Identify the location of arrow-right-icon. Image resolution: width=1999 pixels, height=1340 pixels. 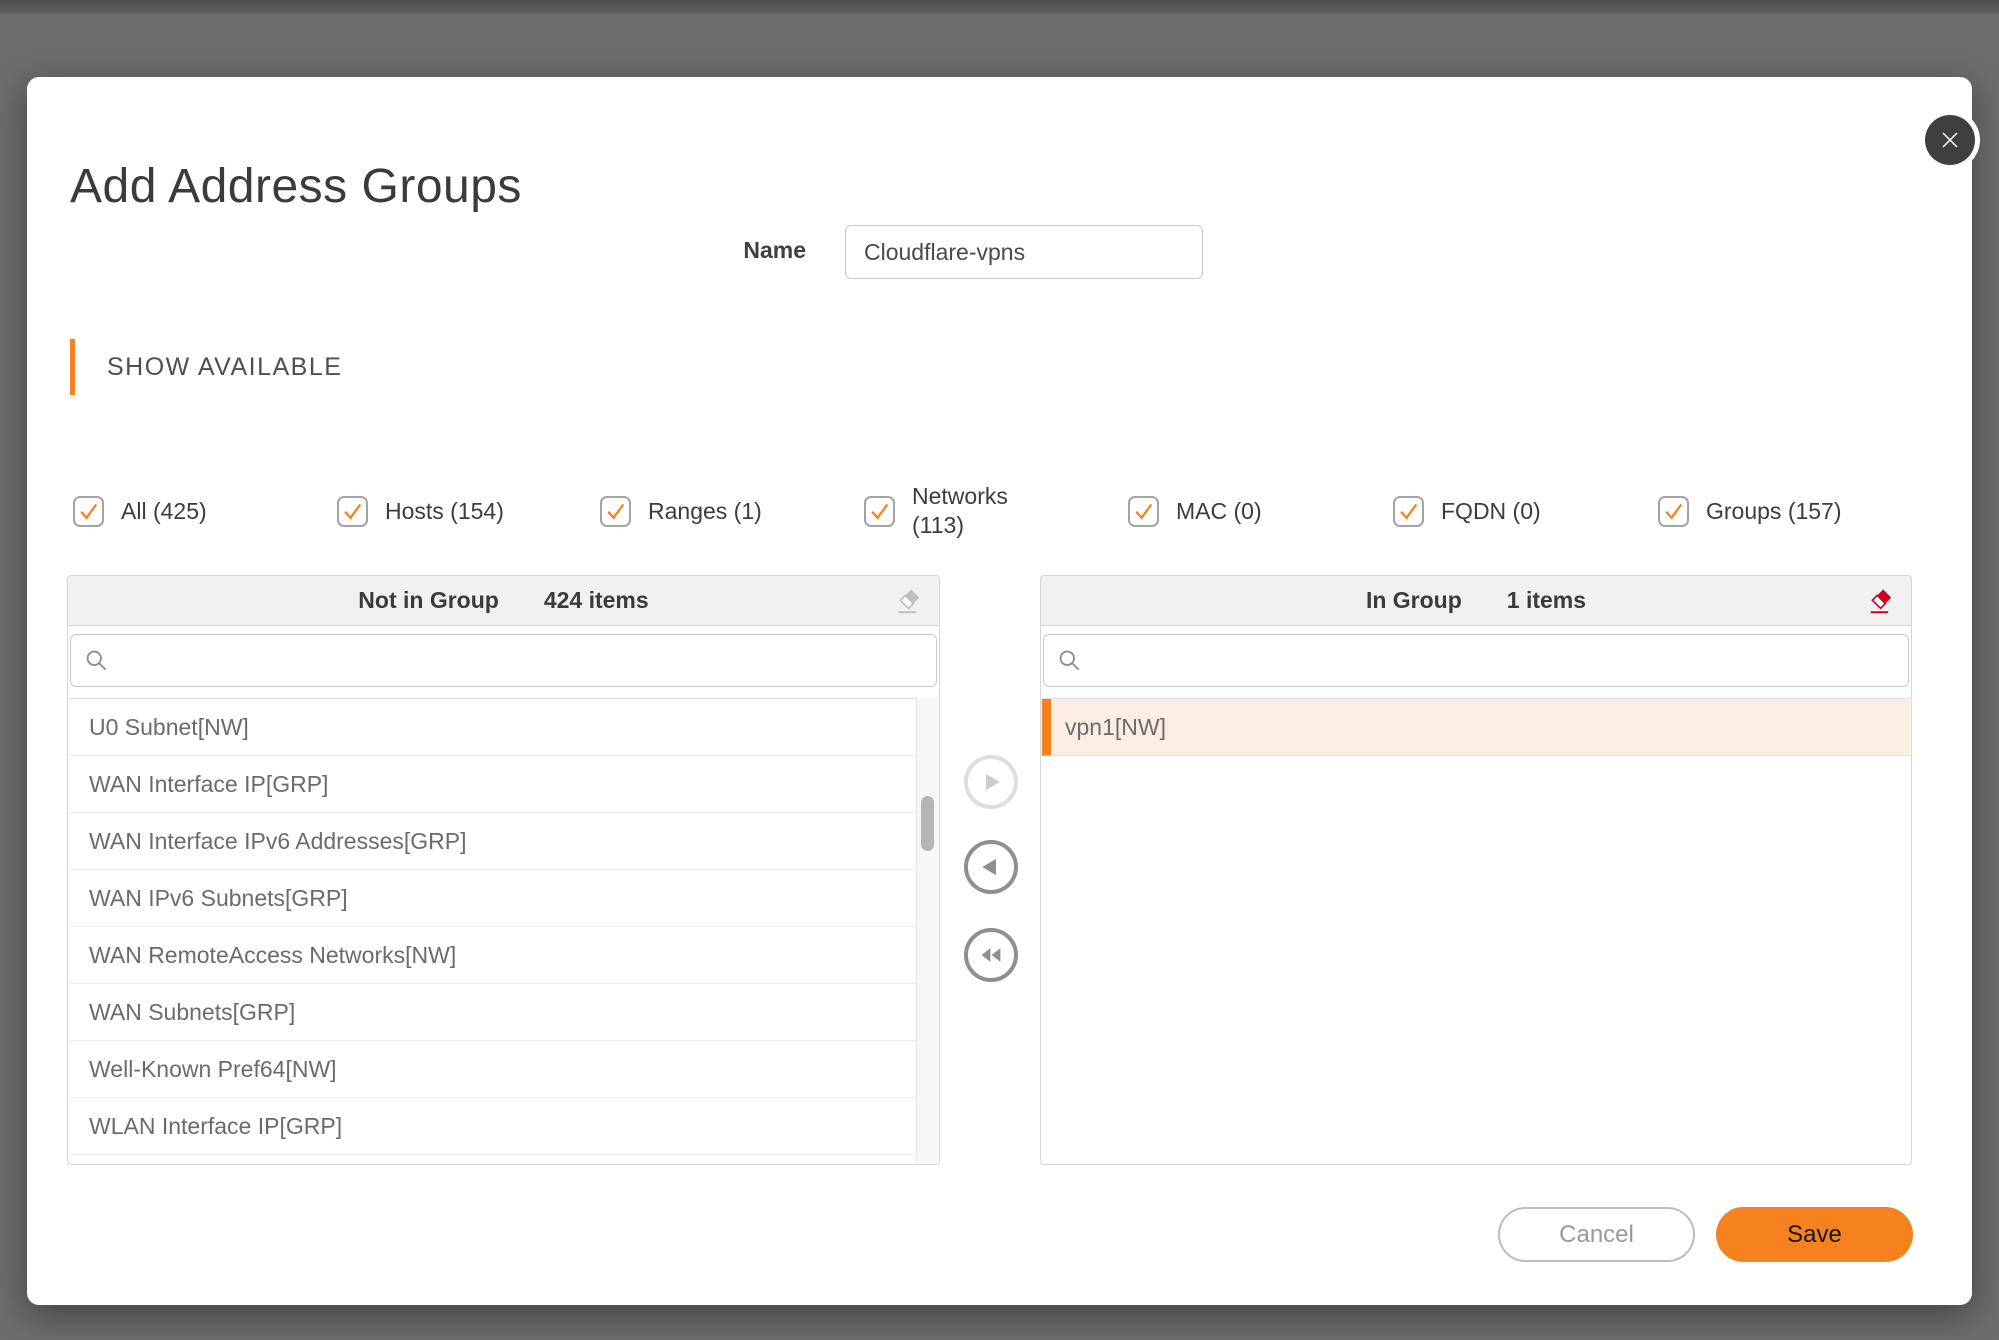
(993, 782).